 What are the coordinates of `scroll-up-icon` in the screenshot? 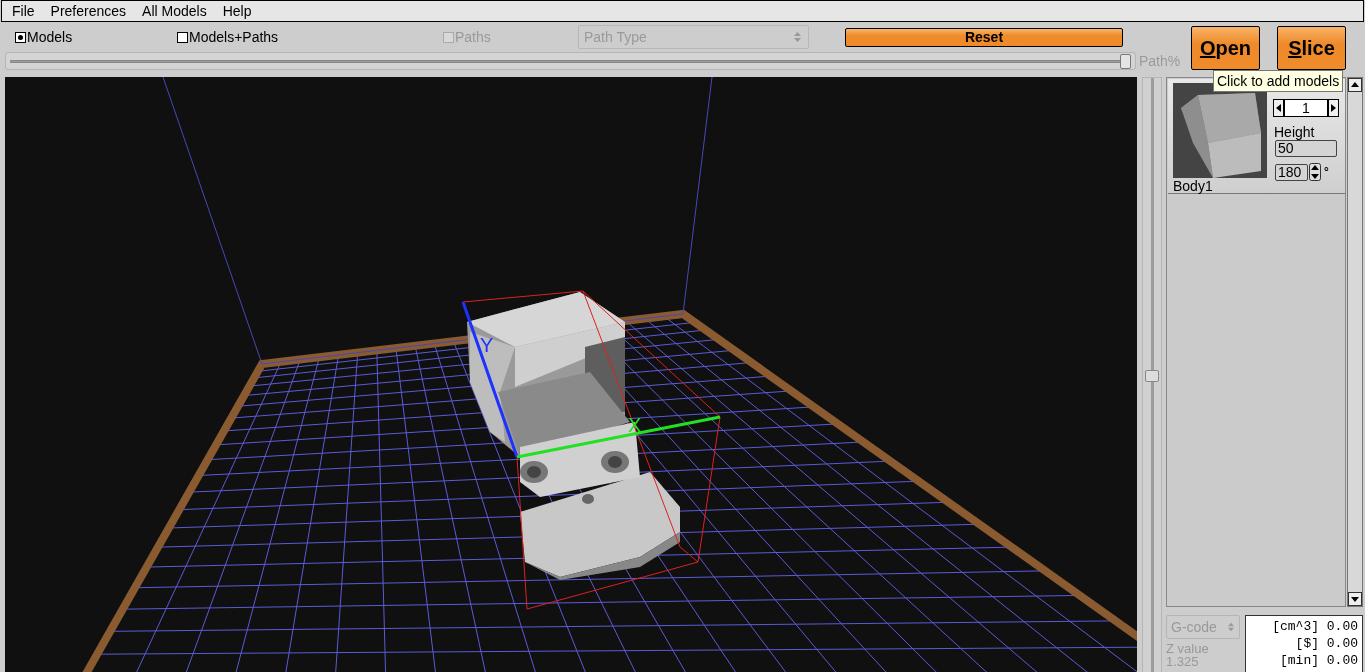 It's located at (1355, 85).